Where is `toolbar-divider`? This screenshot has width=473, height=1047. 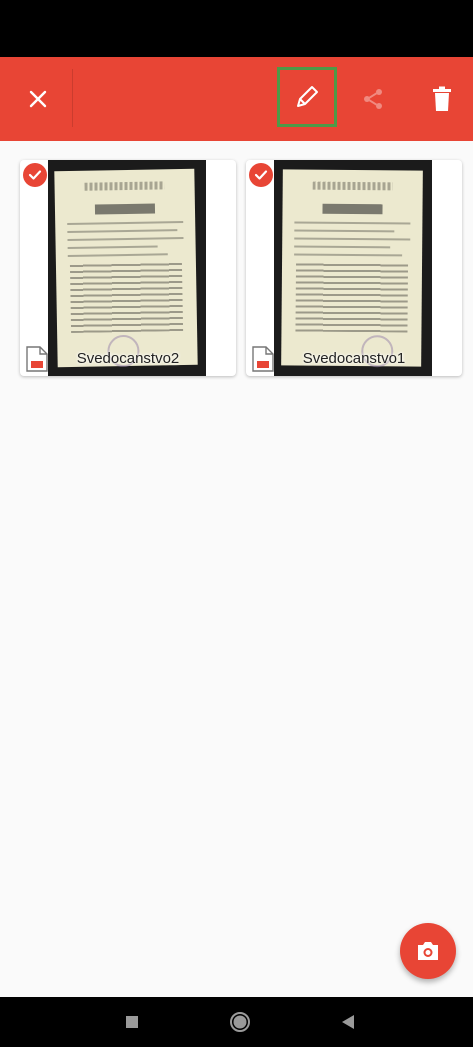 toolbar-divider is located at coordinates (72, 98).